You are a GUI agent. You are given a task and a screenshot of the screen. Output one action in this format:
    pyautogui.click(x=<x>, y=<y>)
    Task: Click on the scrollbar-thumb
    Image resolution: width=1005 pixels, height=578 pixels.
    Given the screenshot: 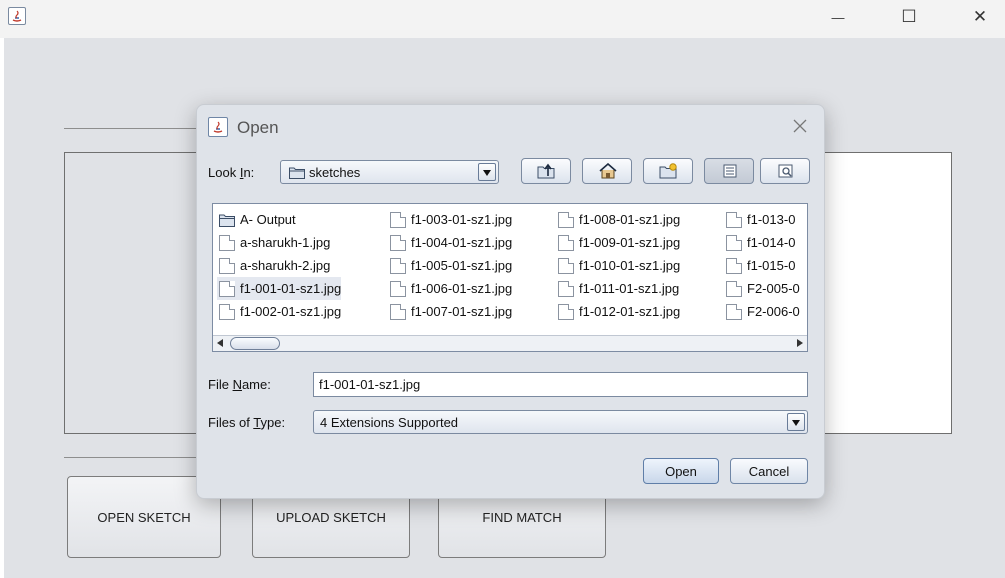 What is the action you would take?
    pyautogui.click(x=255, y=343)
    